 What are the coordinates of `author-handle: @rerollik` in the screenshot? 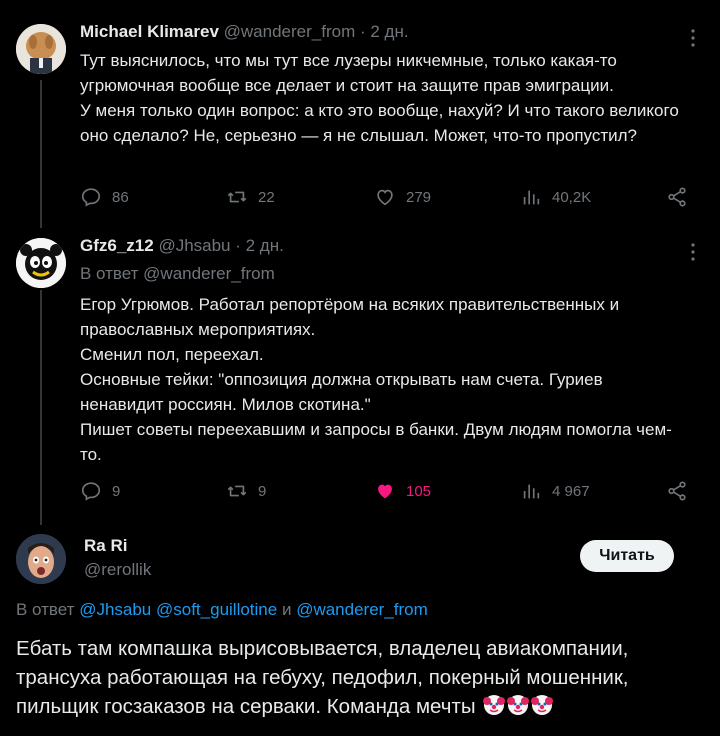 It's located at (117, 570).